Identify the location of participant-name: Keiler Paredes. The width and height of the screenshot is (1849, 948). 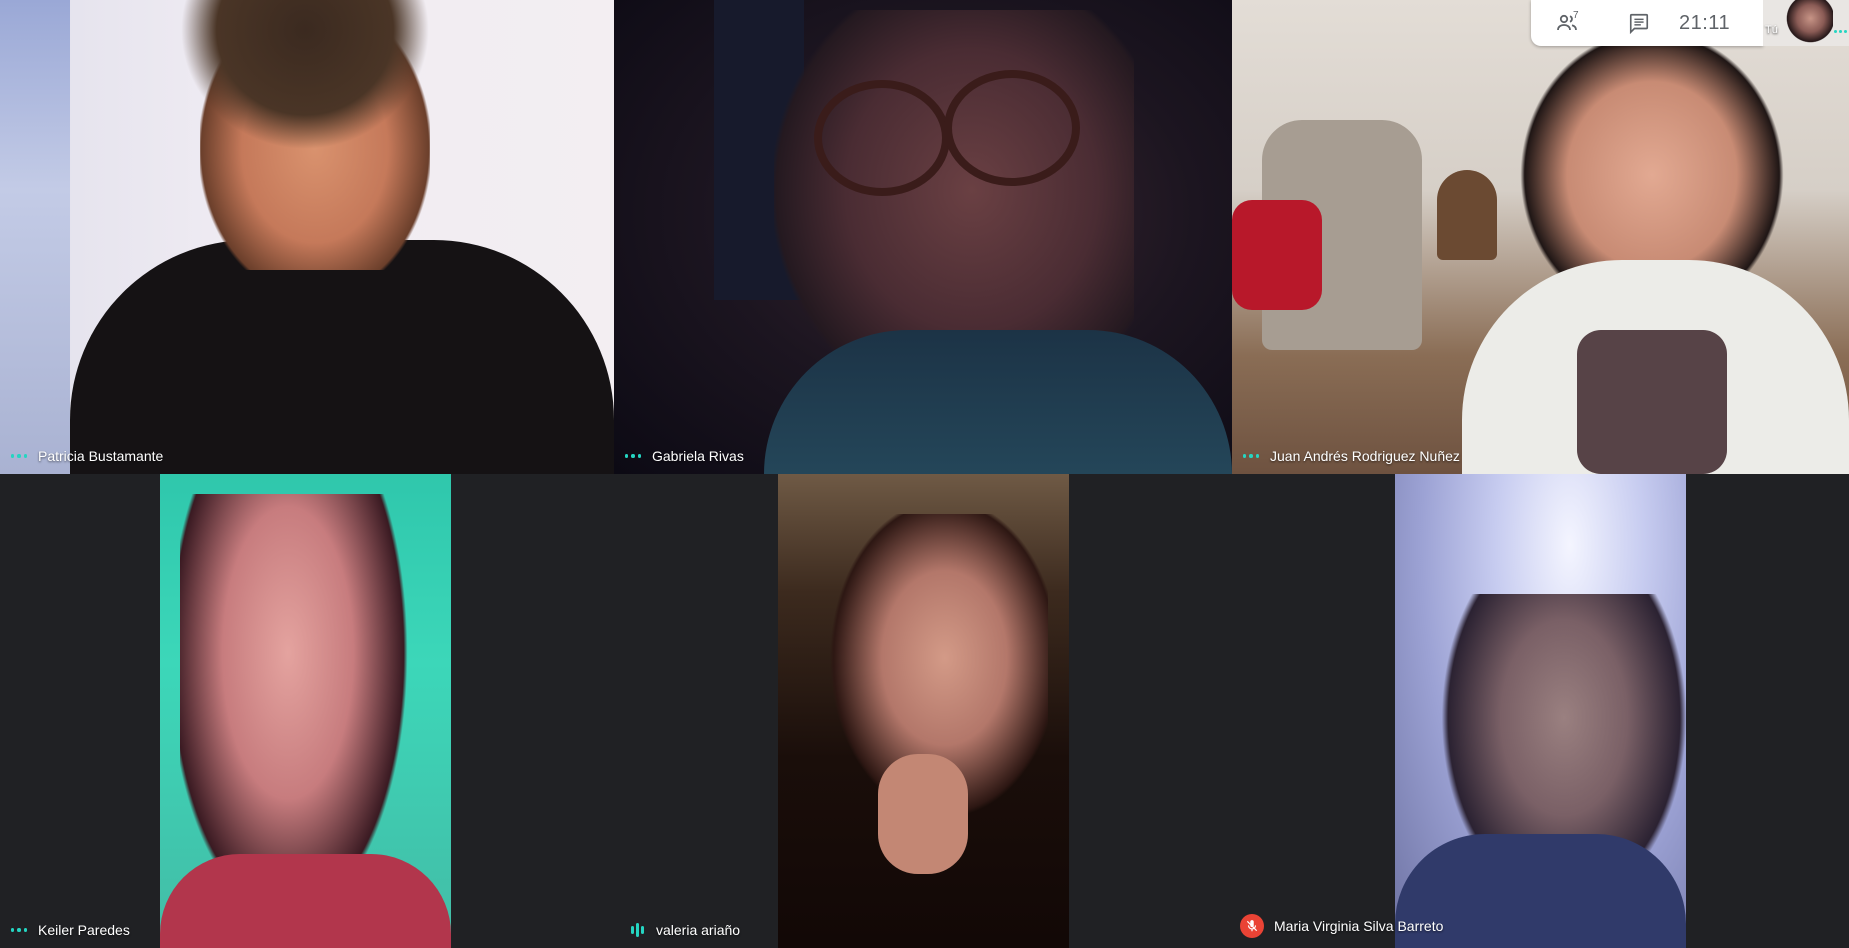
(84, 930).